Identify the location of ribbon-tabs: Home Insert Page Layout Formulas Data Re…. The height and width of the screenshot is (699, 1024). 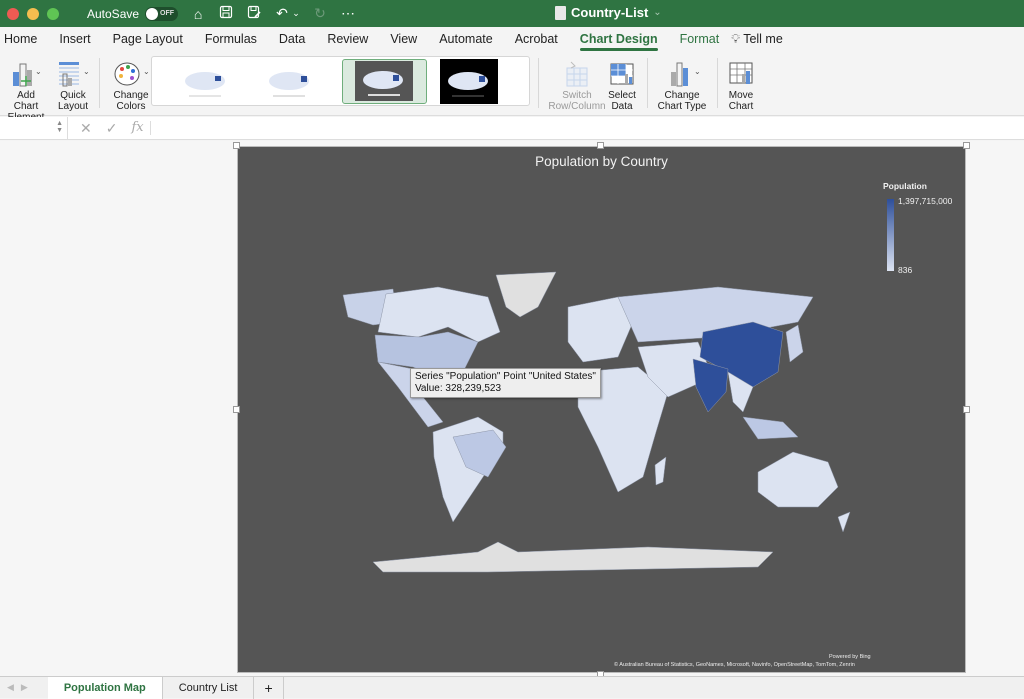
(512, 39).